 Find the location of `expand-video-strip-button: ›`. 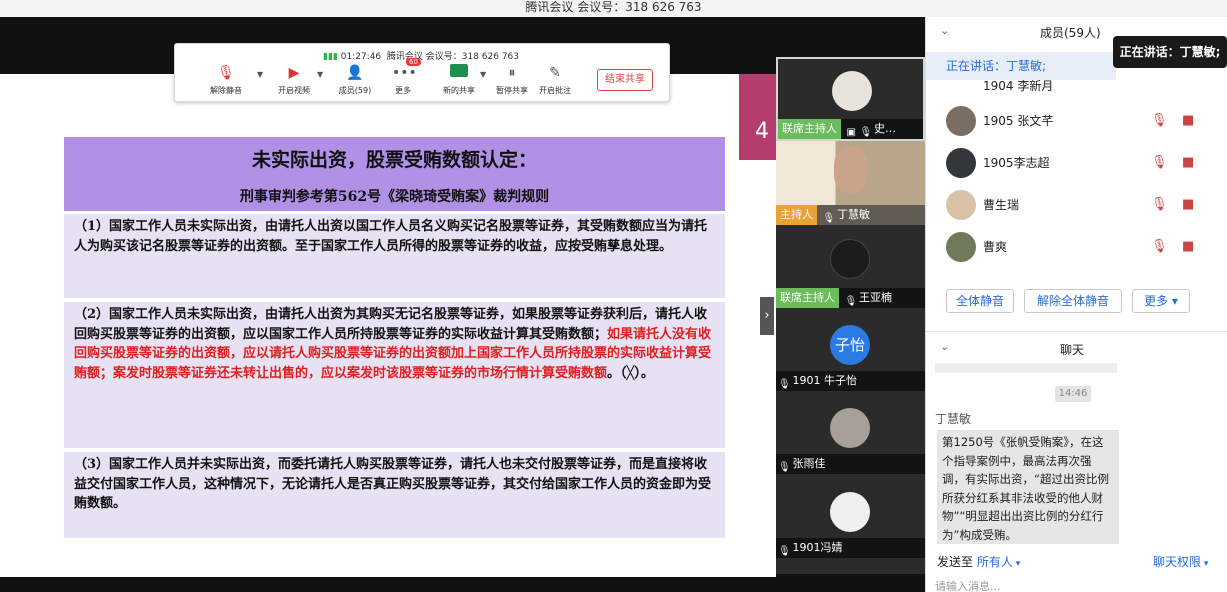

expand-video-strip-button: › is located at coordinates (767, 316).